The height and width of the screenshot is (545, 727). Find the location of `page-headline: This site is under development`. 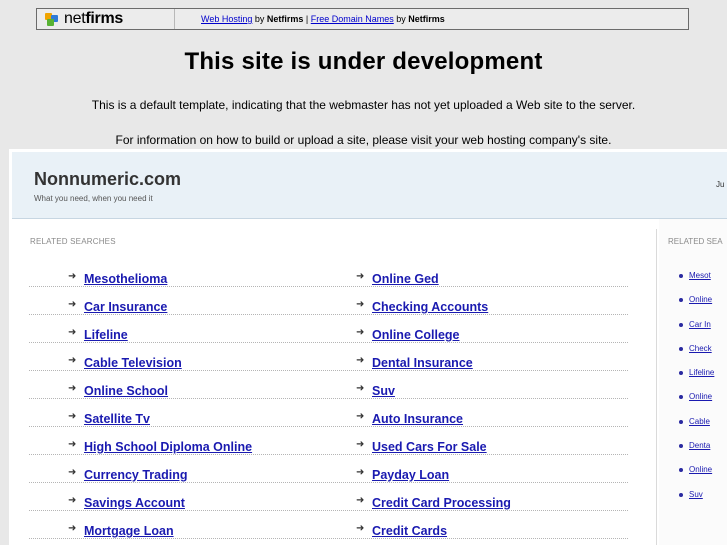

page-headline: This site is under development is located at coordinates (363, 61).